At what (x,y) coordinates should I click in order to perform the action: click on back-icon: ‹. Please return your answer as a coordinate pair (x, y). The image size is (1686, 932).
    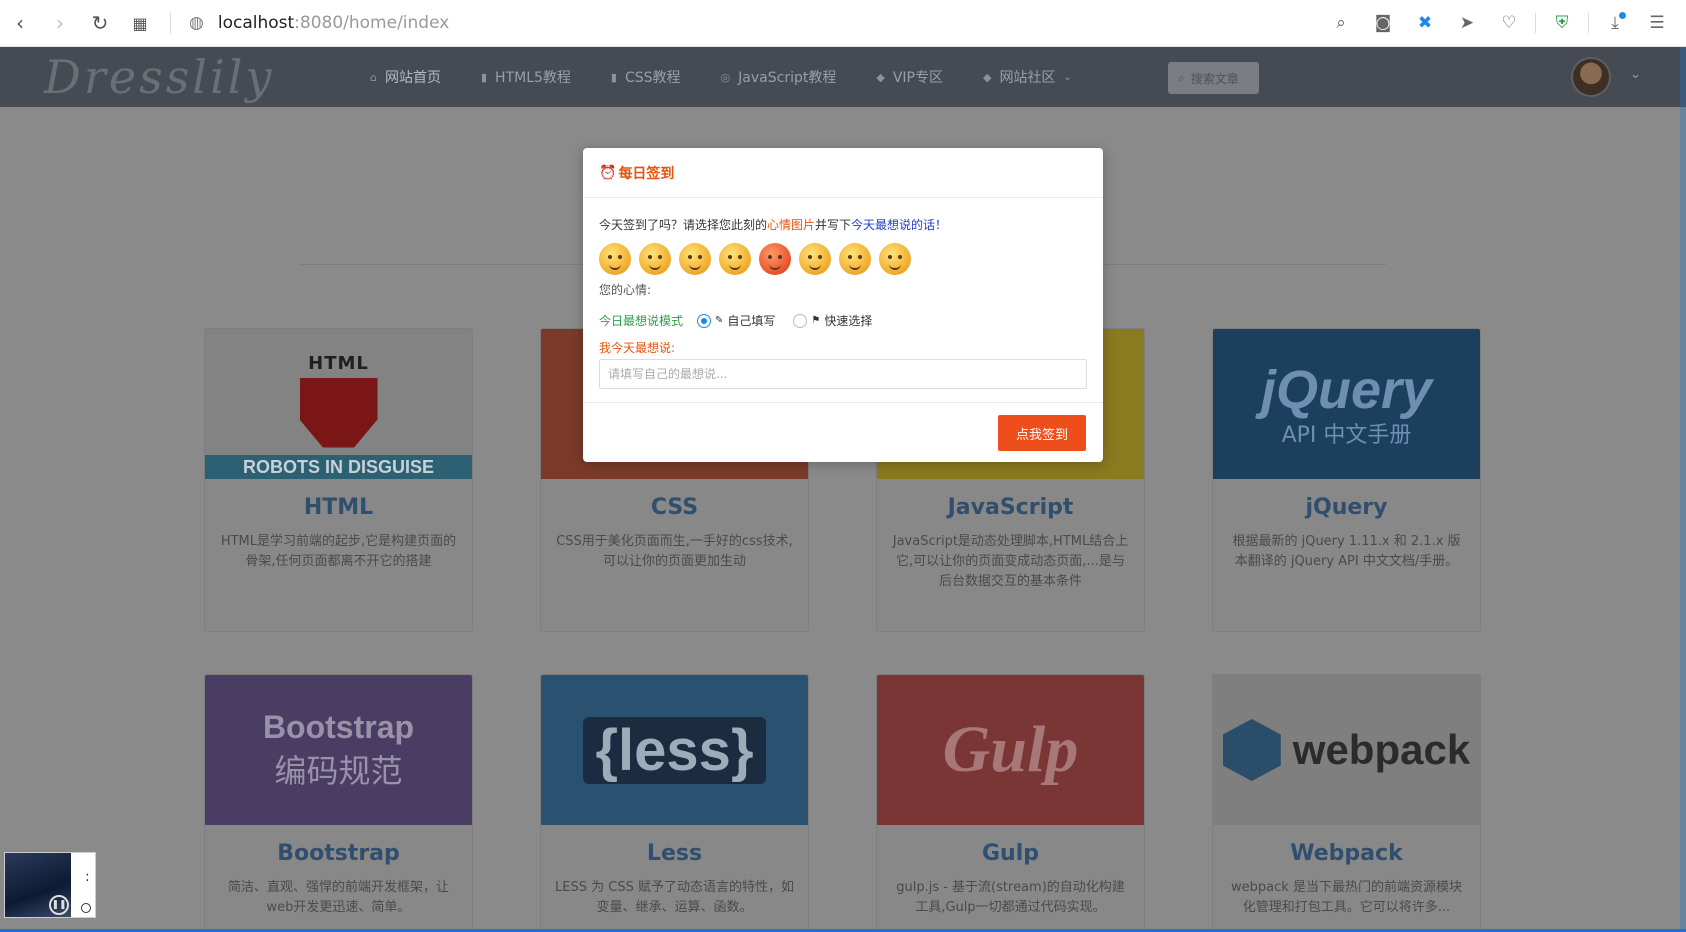
    Looking at the image, I should click on (20, 23).